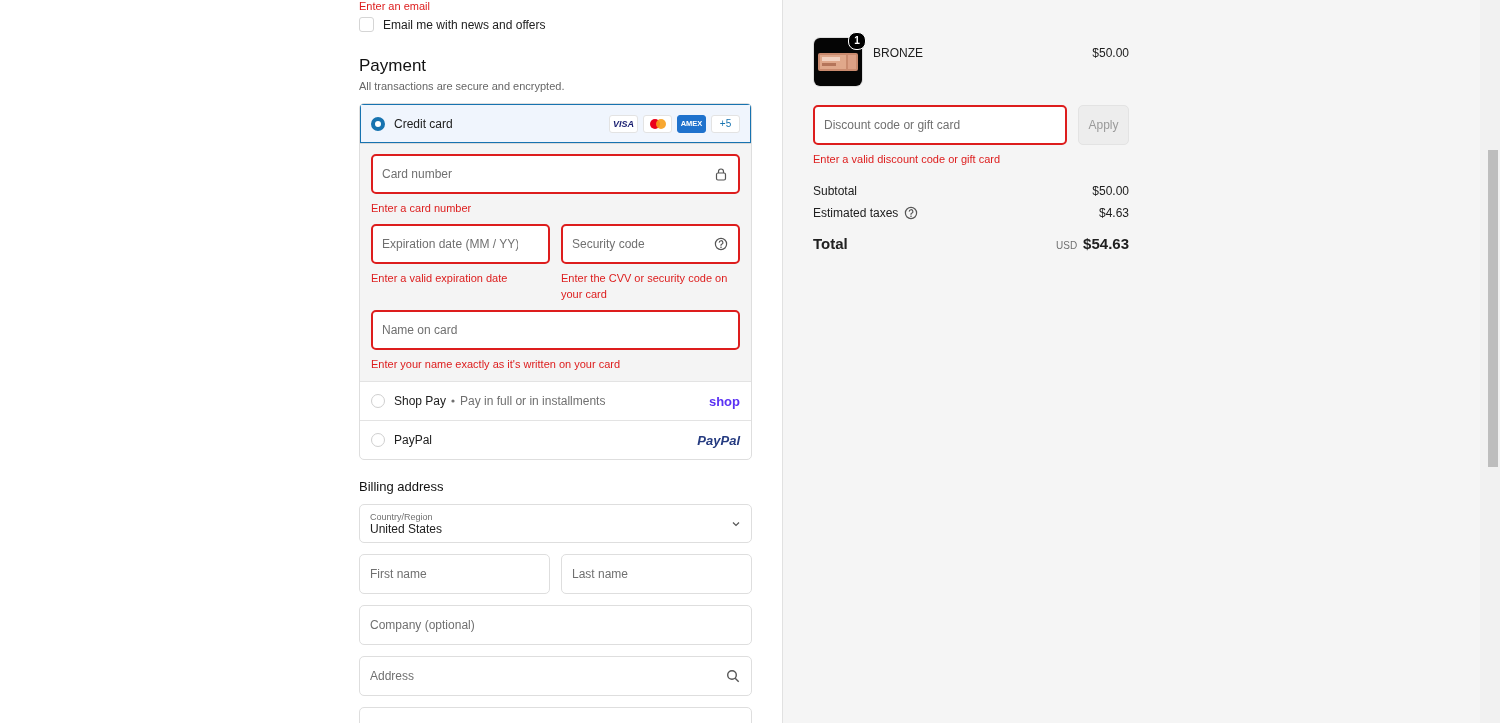 The width and height of the screenshot is (1500, 723). Describe the element at coordinates (1106, 243) in the screenshot. I see `total-amount: $54.63` at that location.